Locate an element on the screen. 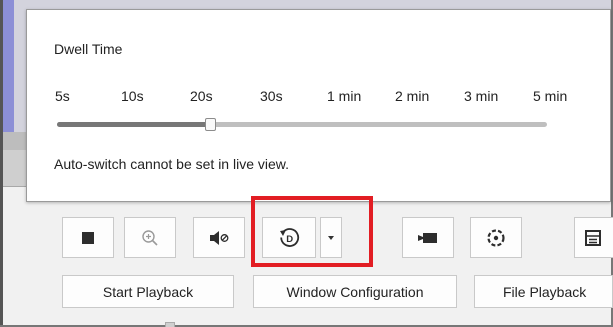 The height and width of the screenshot is (327, 613). window-configuration-button: Window Configuration is located at coordinates (355, 291).